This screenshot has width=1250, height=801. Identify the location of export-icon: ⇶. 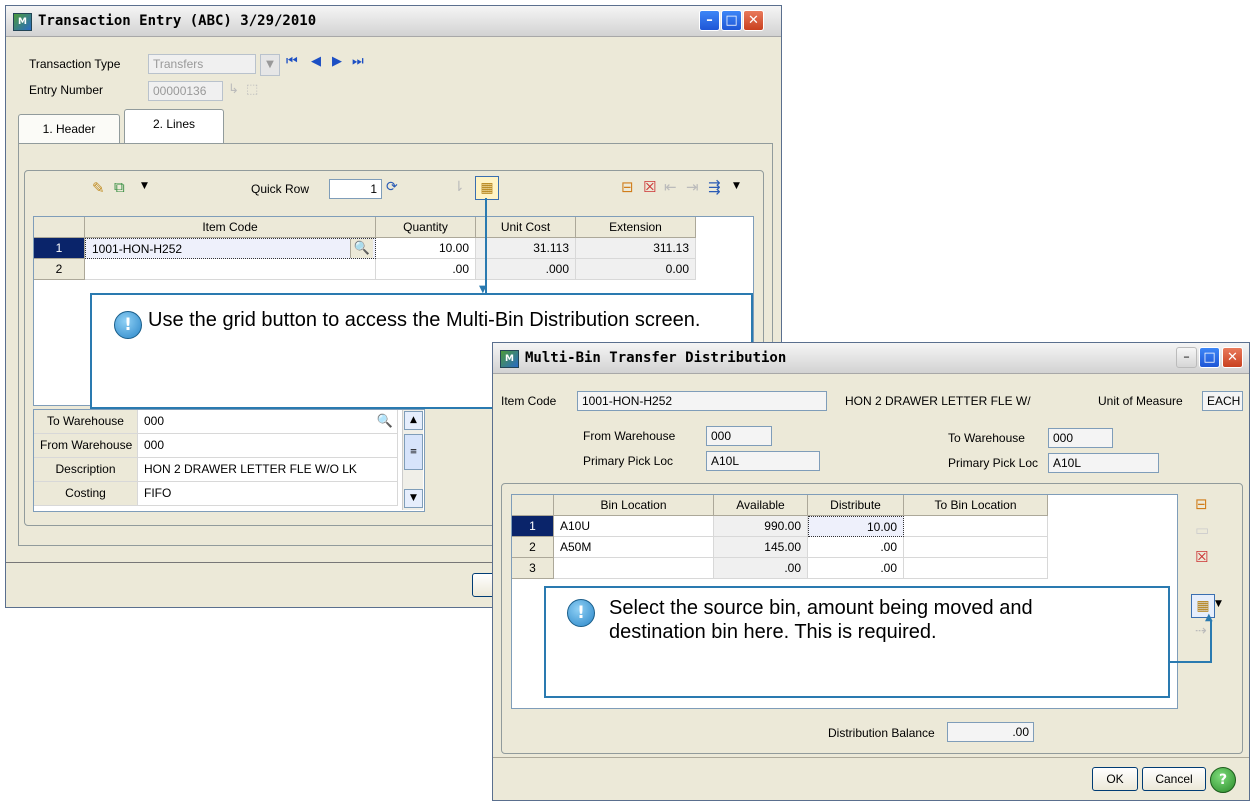
(714, 187).